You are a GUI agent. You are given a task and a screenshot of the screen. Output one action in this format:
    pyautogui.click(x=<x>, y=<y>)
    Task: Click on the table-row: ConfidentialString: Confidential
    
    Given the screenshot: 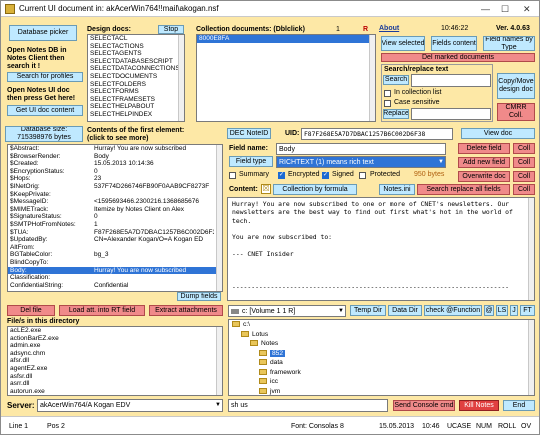 What is the action you would take?
    pyautogui.click(x=115, y=286)
    